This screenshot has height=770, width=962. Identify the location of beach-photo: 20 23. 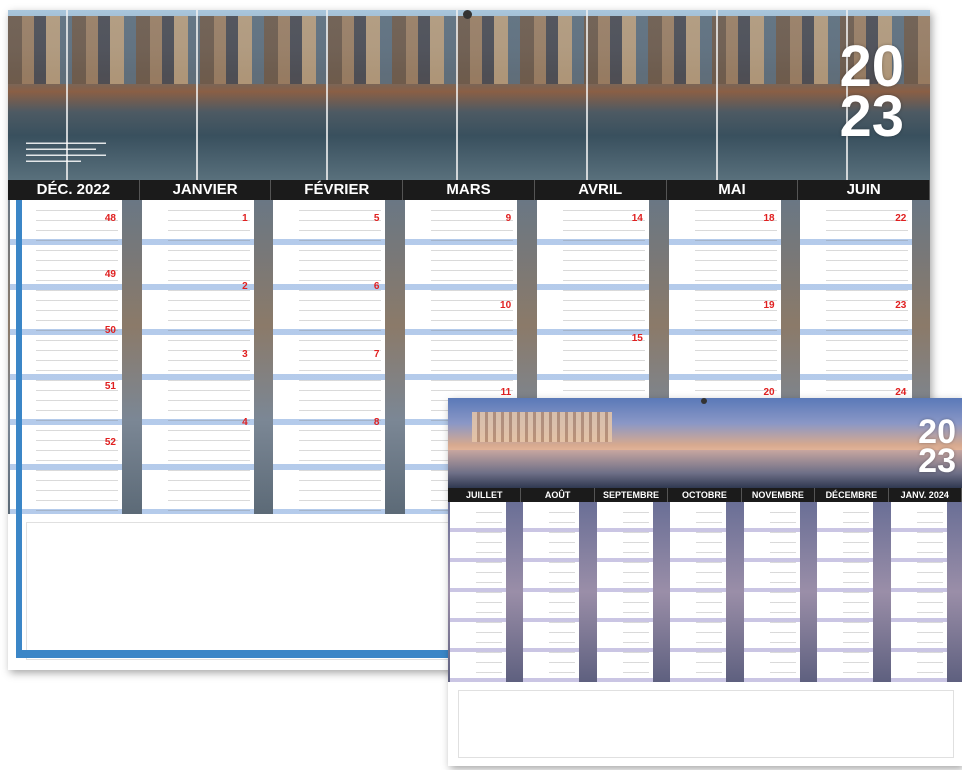
(705, 443).